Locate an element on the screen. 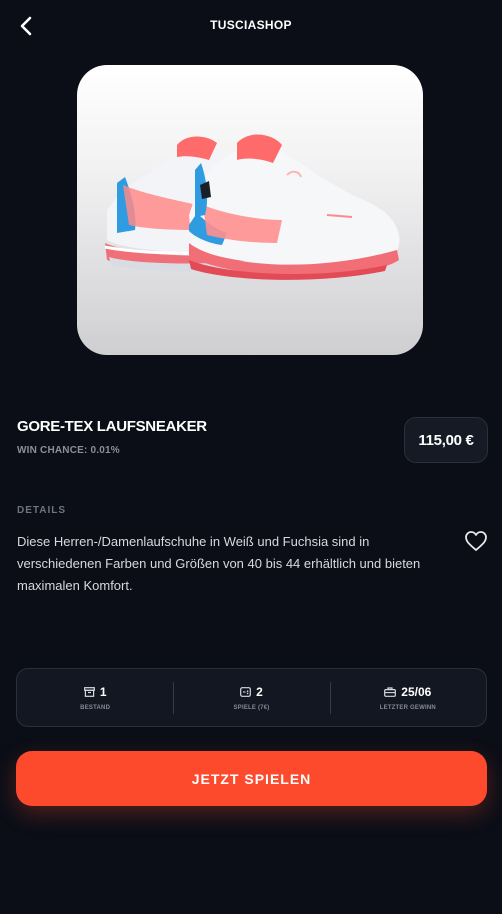 The height and width of the screenshot is (914, 502). stat-games: 2 SPIELE (7€) is located at coordinates (251, 697).